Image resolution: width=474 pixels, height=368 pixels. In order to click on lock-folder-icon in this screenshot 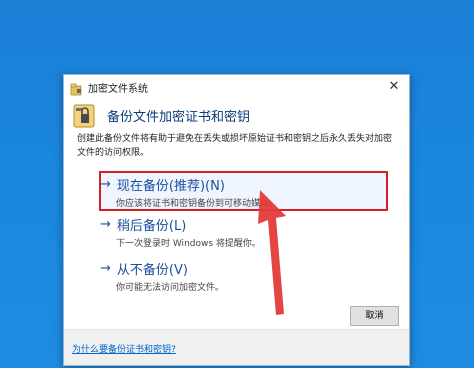, I will do `click(76, 88)`.